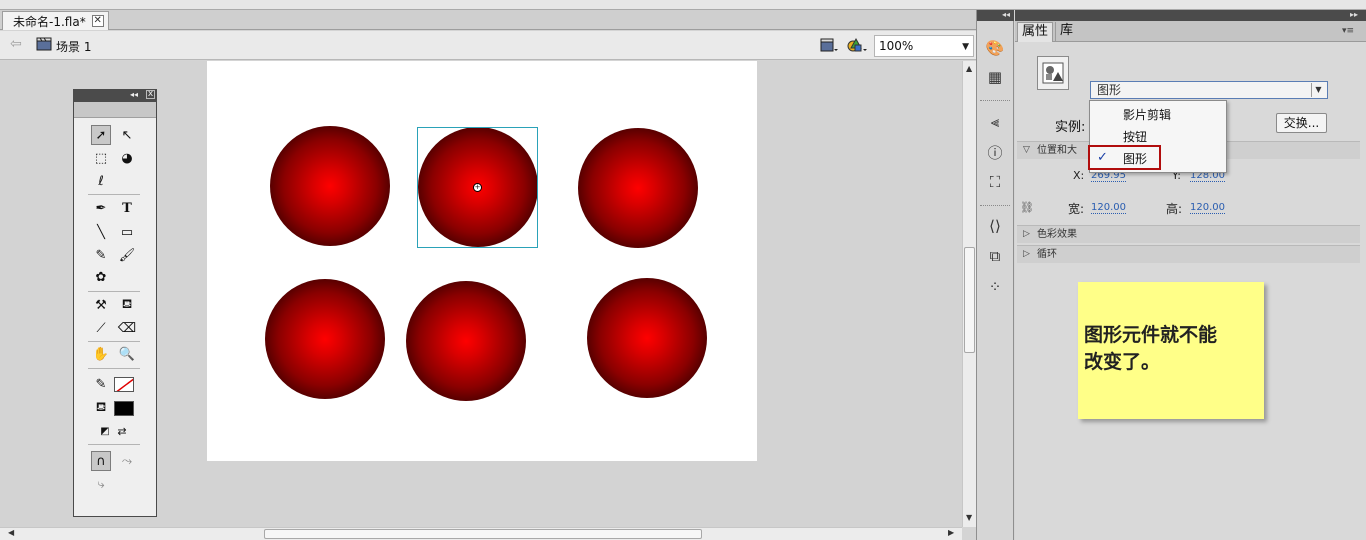  What do you see at coordinates (101, 484) in the screenshot?
I see `straighten-icon: ⤷` at bounding box center [101, 484].